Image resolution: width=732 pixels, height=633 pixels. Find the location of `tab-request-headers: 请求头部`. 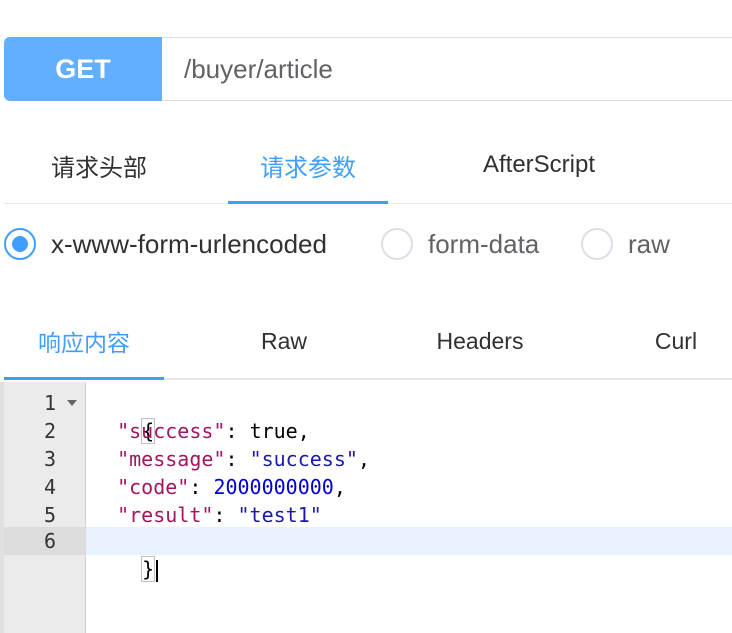

tab-request-headers: 请求头部 is located at coordinates (99, 165).